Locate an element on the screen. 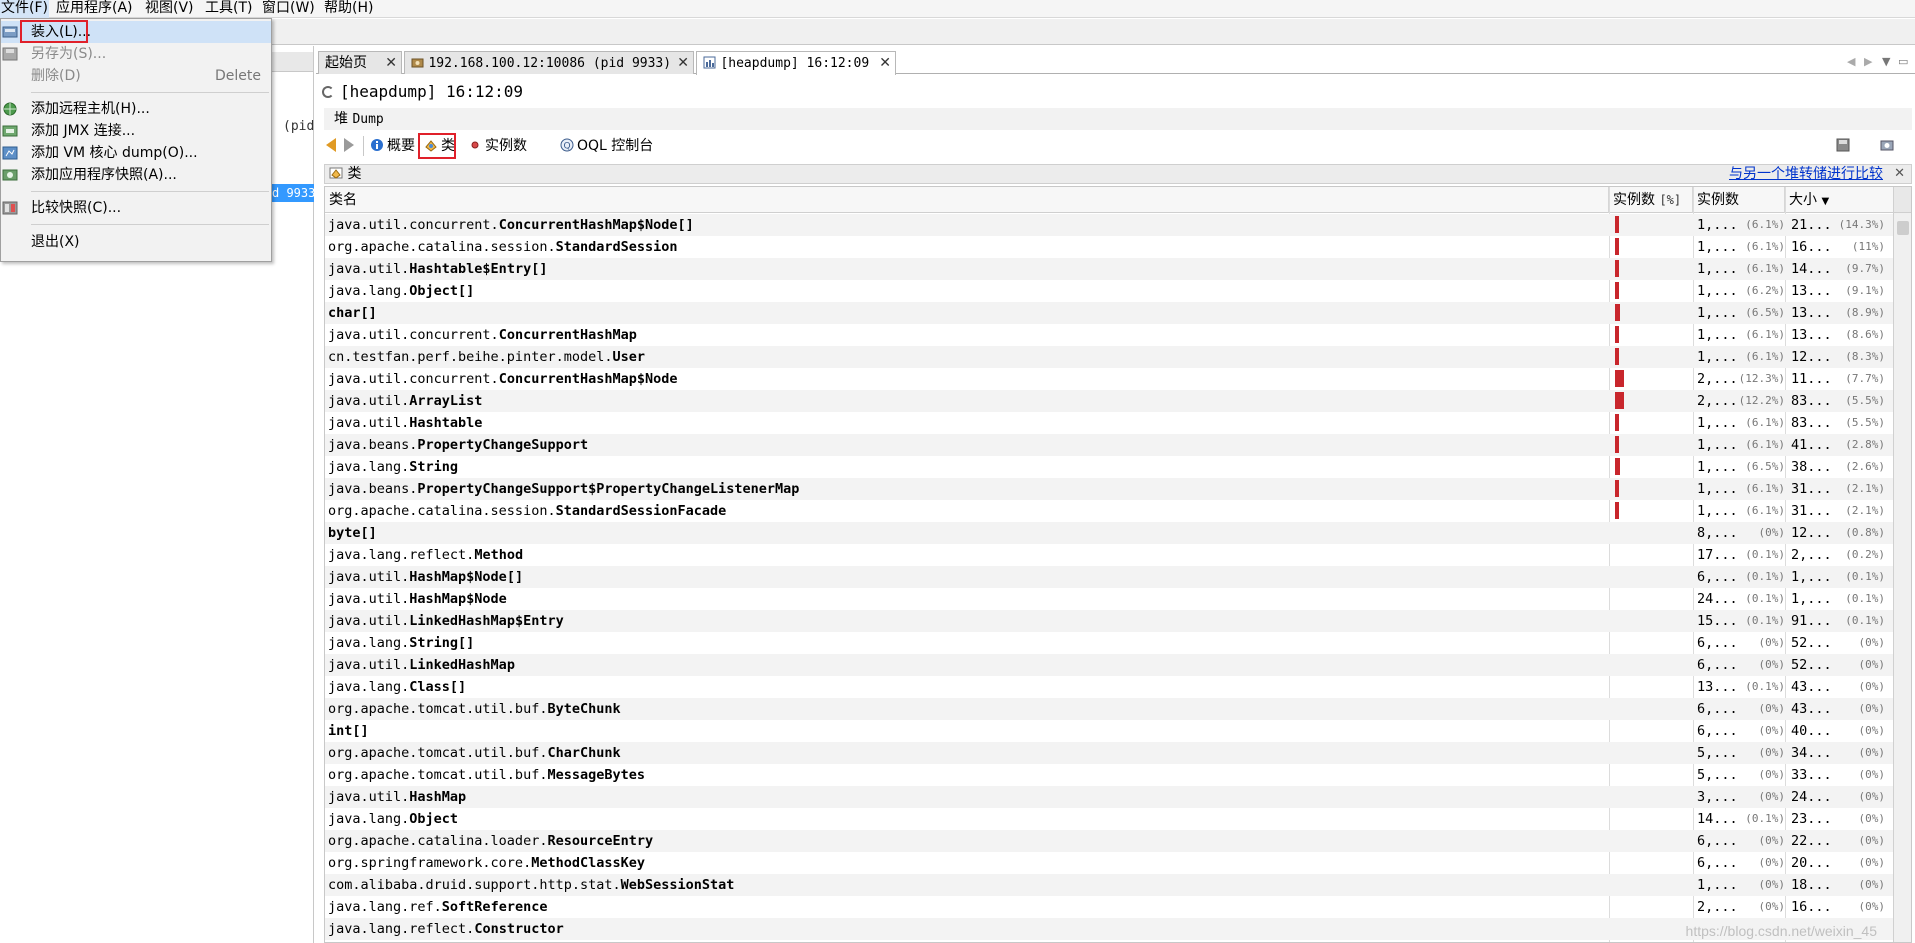  class-package: java.lang. is located at coordinates (369, 819).